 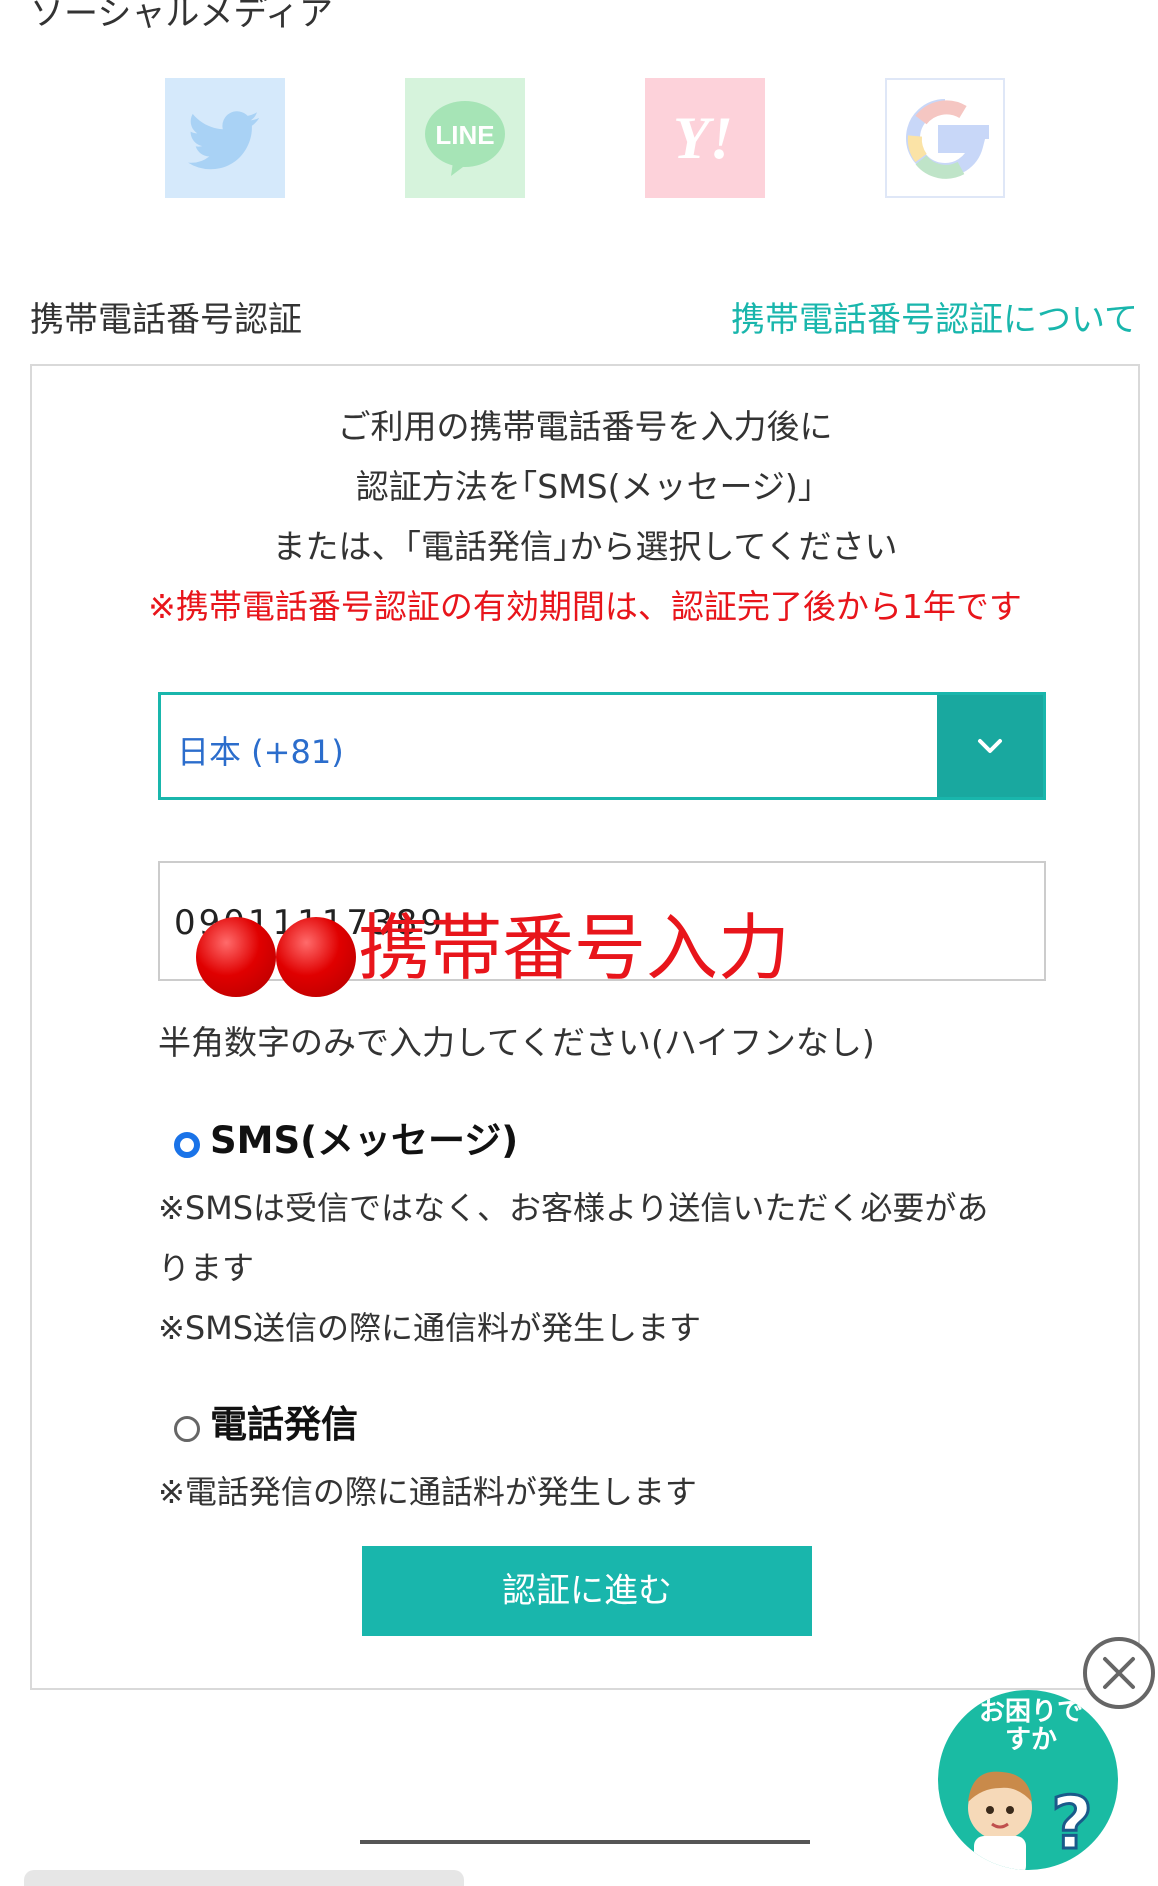 What do you see at coordinates (430, 1328) in the screenshot?
I see `sms-note-2: ※SMS送信の際に通信料が発生します` at bounding box center [430, 1328].